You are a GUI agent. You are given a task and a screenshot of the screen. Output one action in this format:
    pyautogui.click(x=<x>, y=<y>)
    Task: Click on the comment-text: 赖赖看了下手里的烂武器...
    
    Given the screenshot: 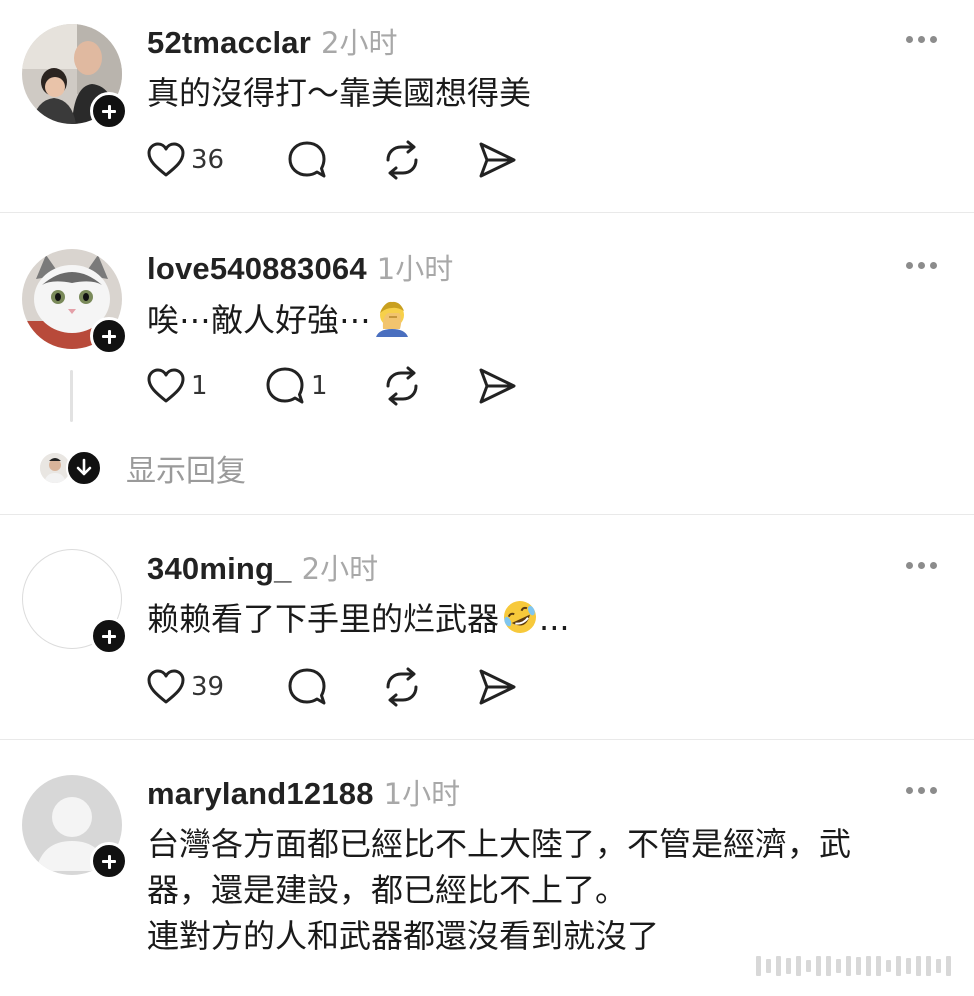 What is the action you would take?
    pyautogui.click(x=542, y=619)
    